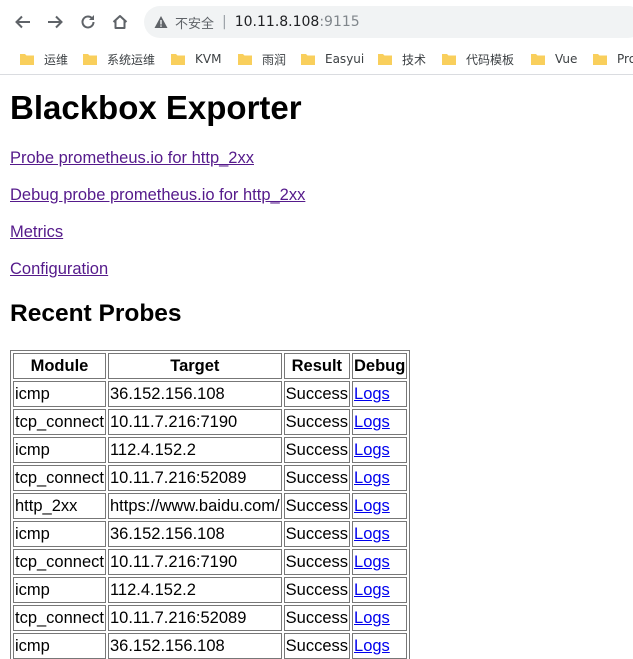 This screenshot has width=633, height=659. Describe the element at coordinates (131, 59) in the screenshot. I see `bookmark-label: 系统运维` at that location.